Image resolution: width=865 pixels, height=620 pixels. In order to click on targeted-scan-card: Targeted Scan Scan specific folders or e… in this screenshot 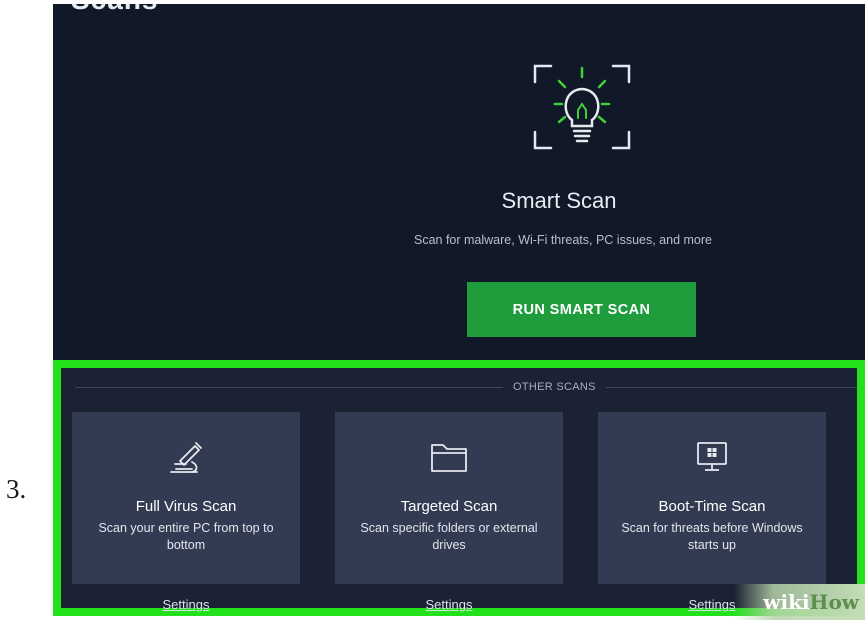, I will do `click(449, 498)`.